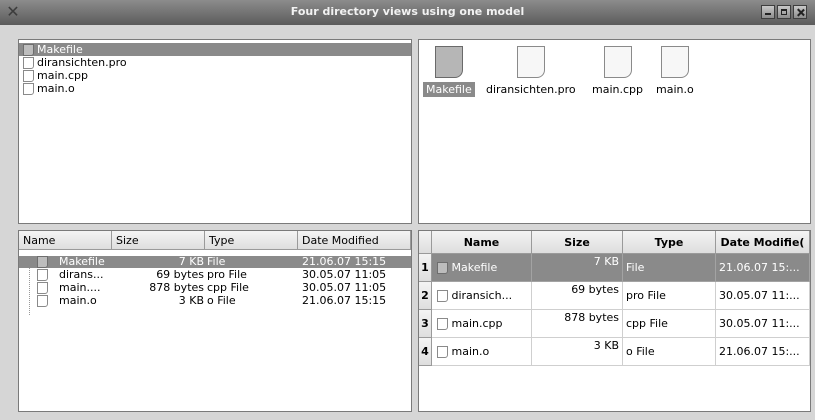  I want to click on table-cell: o File, so click(669, 352).